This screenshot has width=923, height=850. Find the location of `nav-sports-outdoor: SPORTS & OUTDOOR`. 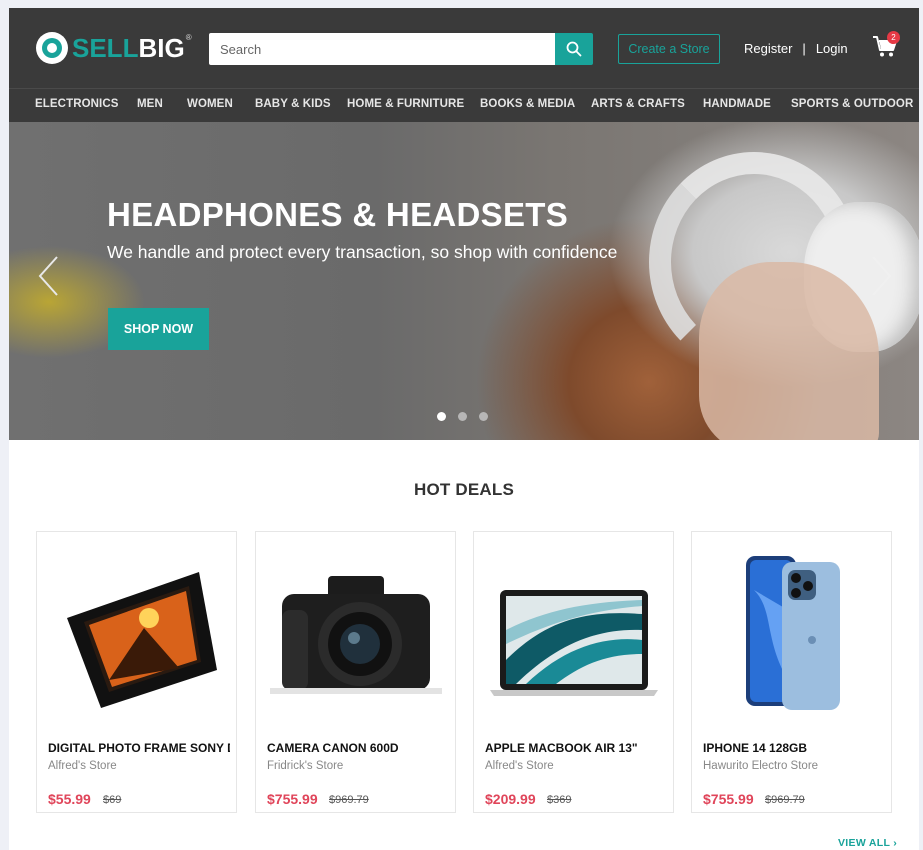

nav-sports-outdoor: SPORTS & OUTDOOR is located at coordinates (852, 104).